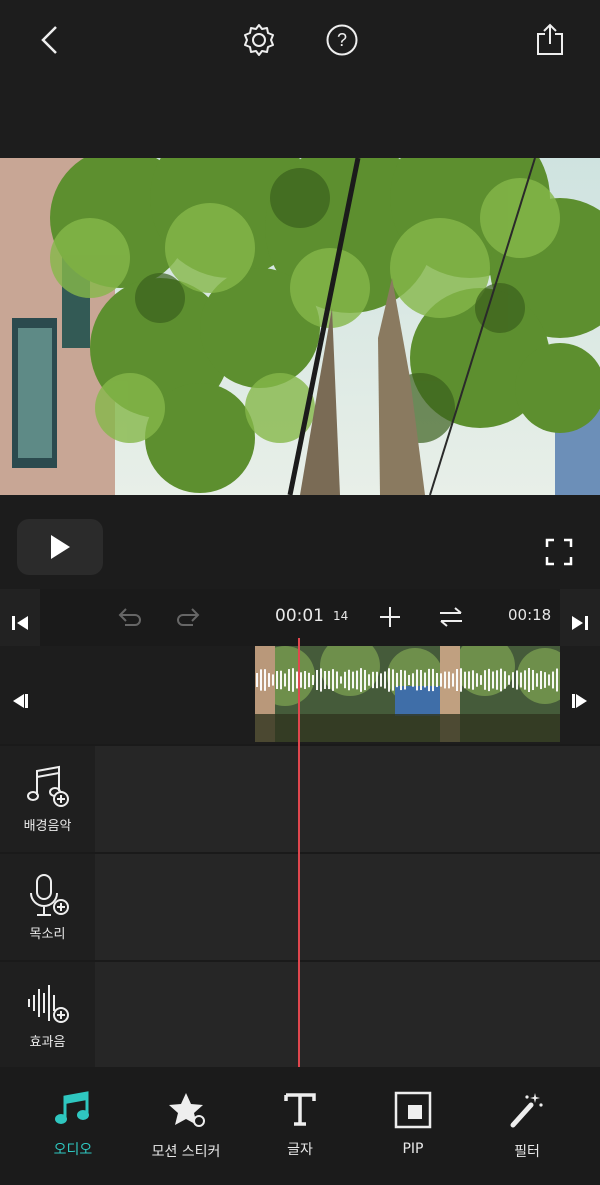  What do you see at coordinates (73, 1150) in the screenshot?
I see `nav-label: 오디오` at bounding box center [73, 1150].